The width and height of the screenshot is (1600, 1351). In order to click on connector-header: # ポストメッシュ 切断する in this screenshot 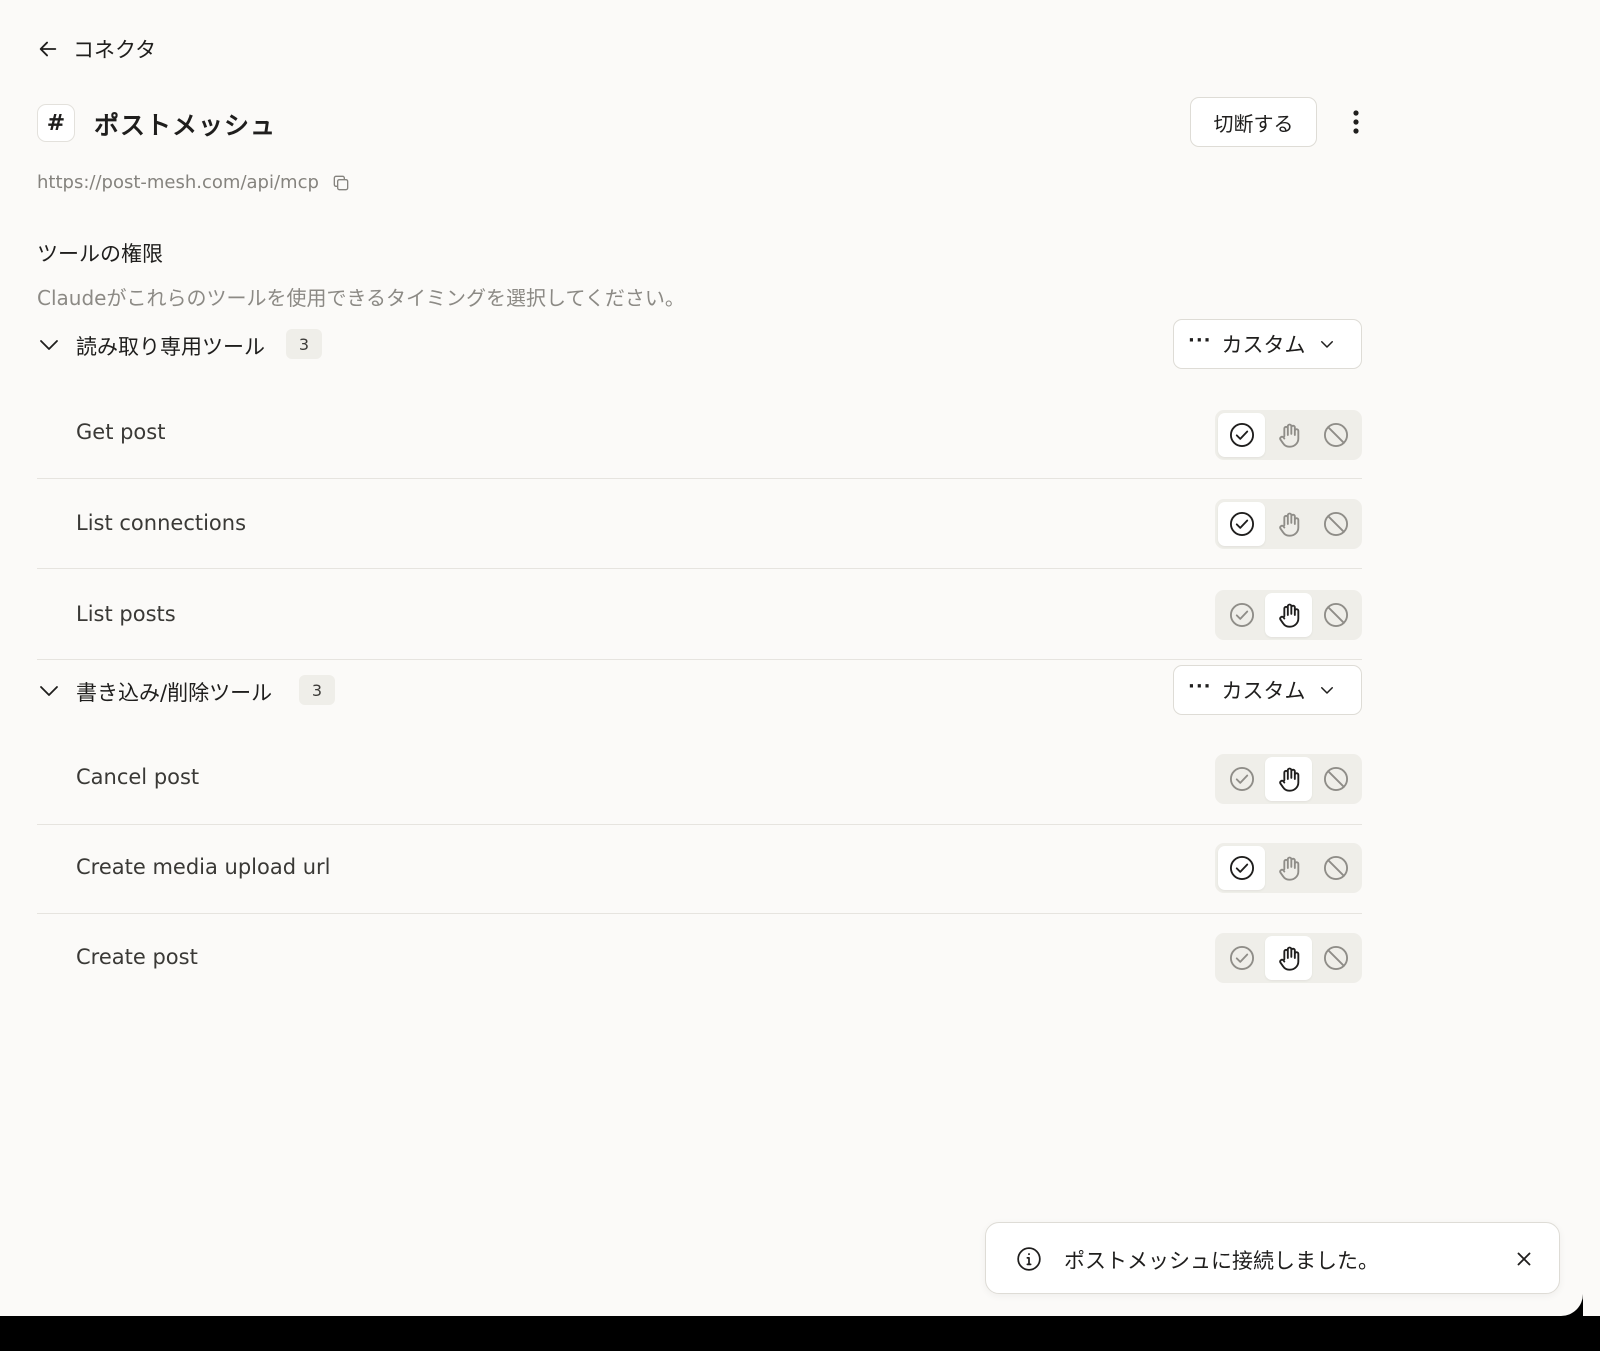, I will do `click(699, 124)`.